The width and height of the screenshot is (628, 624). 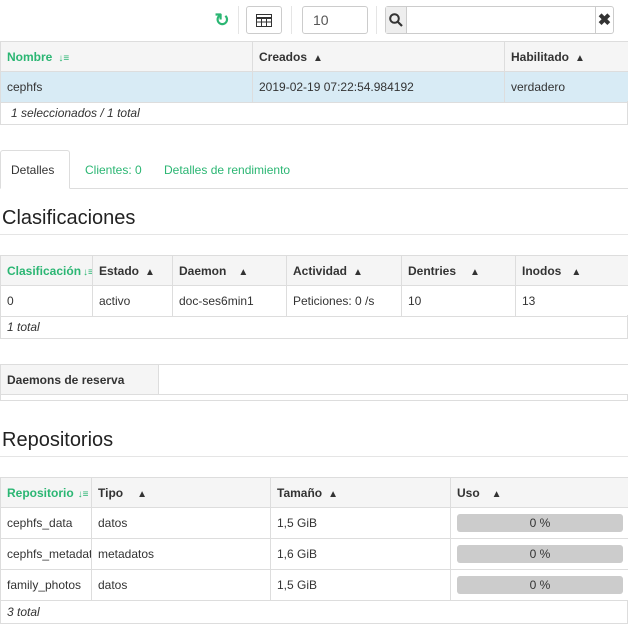 What do you see at coordinates (344, 270) in the screenshot?
I see `column-header-activity: Actividad ▲︎` at bounding box center [344, 270].